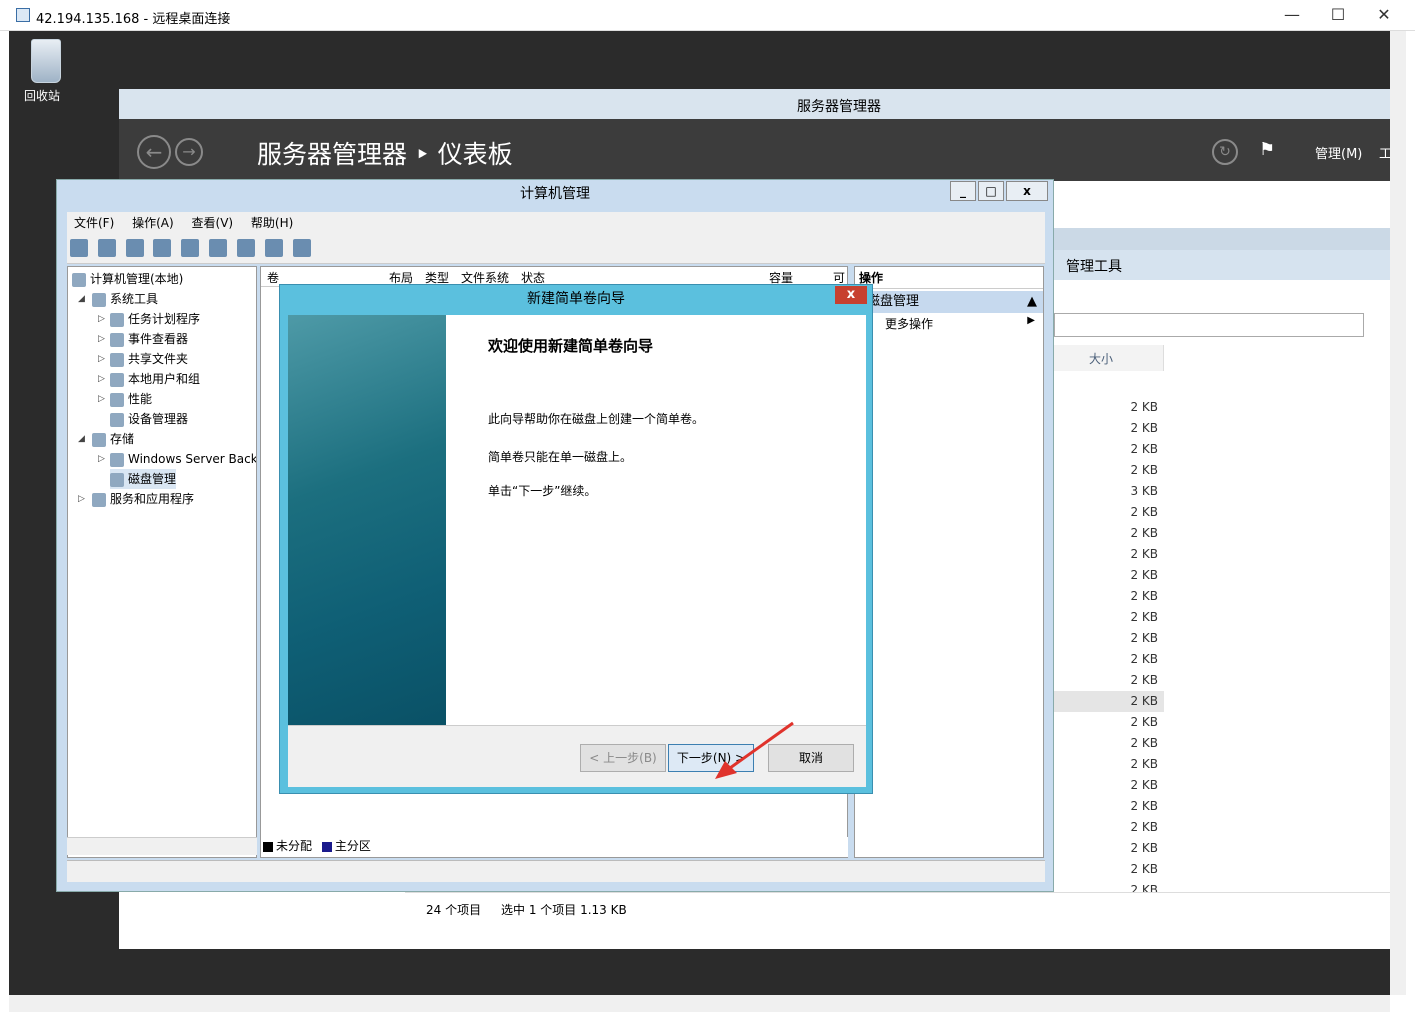 This screenshot has height=1021, width=1415. I want to click on file-size-cell: 3 KB, so click(1109, 491).